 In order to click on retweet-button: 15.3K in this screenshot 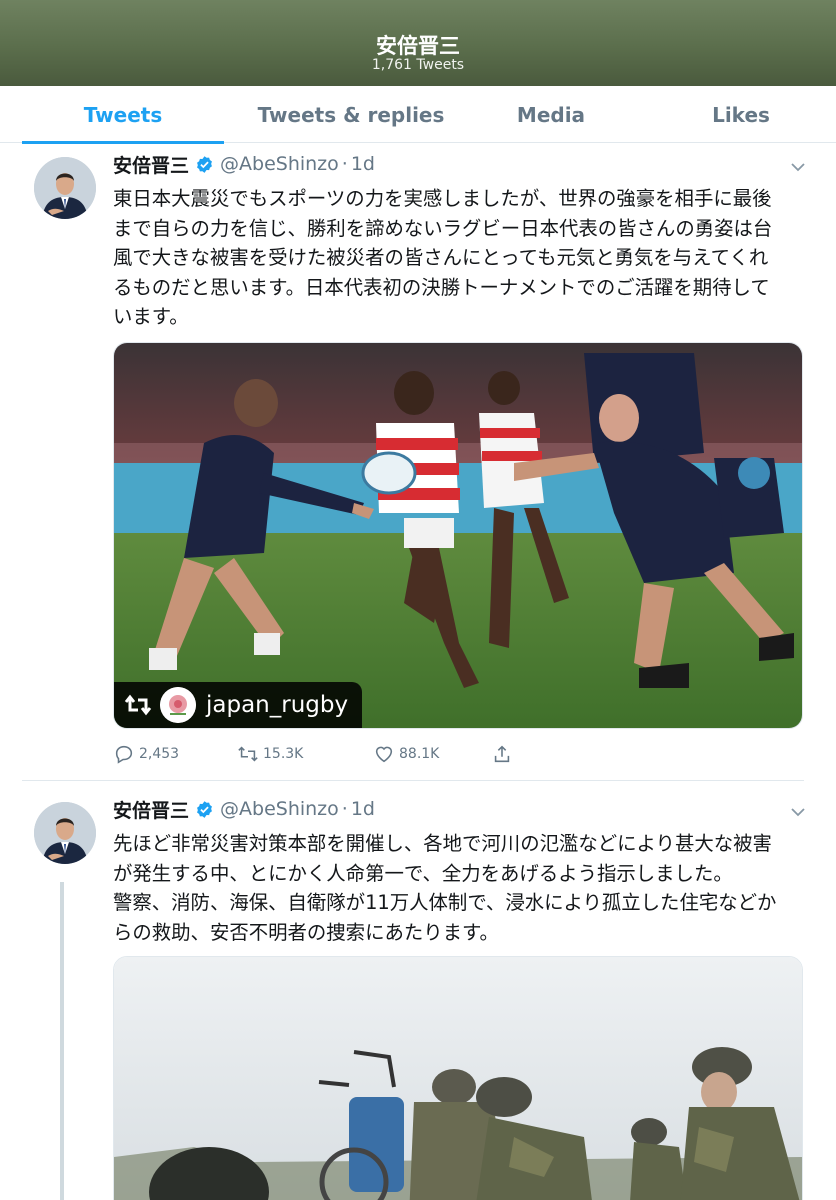, I will do `click(305, 754)`.